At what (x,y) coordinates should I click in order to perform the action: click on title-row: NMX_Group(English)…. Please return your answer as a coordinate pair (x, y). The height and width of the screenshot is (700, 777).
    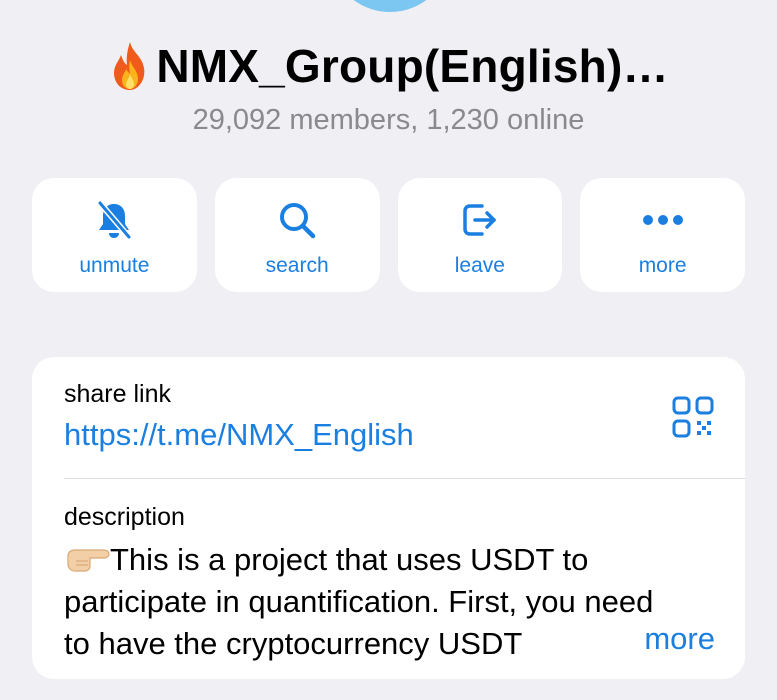
    Looking at the image, I should click on (388, 66).